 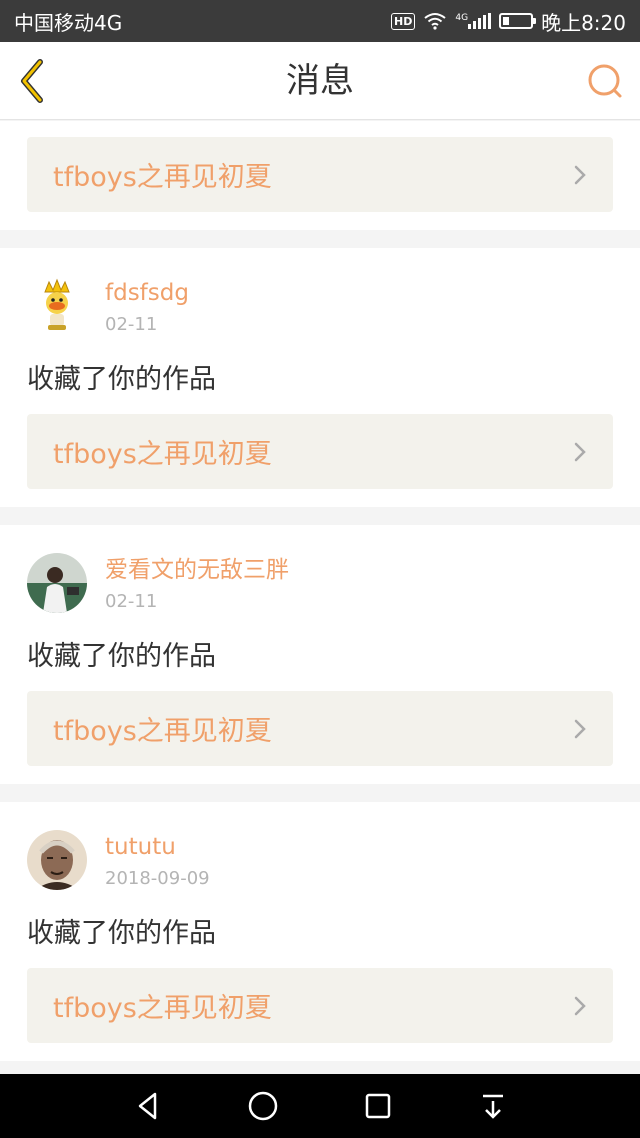 I want to click on system-nav-bar, so click(x=320, y=1106).